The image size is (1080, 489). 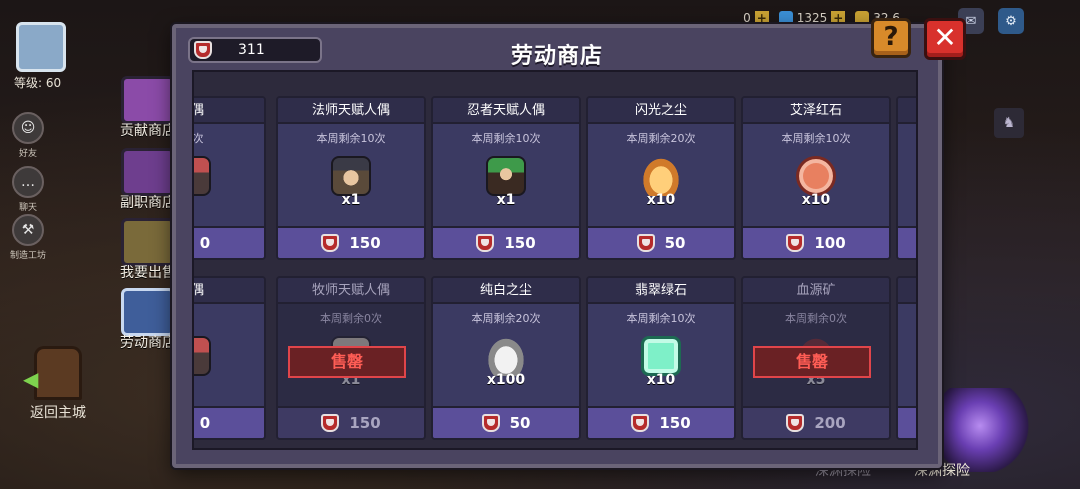 What do you see at coordinates (862, 18) in the screenshot?
I see `energy-icon` at bounding box center [862, 18].